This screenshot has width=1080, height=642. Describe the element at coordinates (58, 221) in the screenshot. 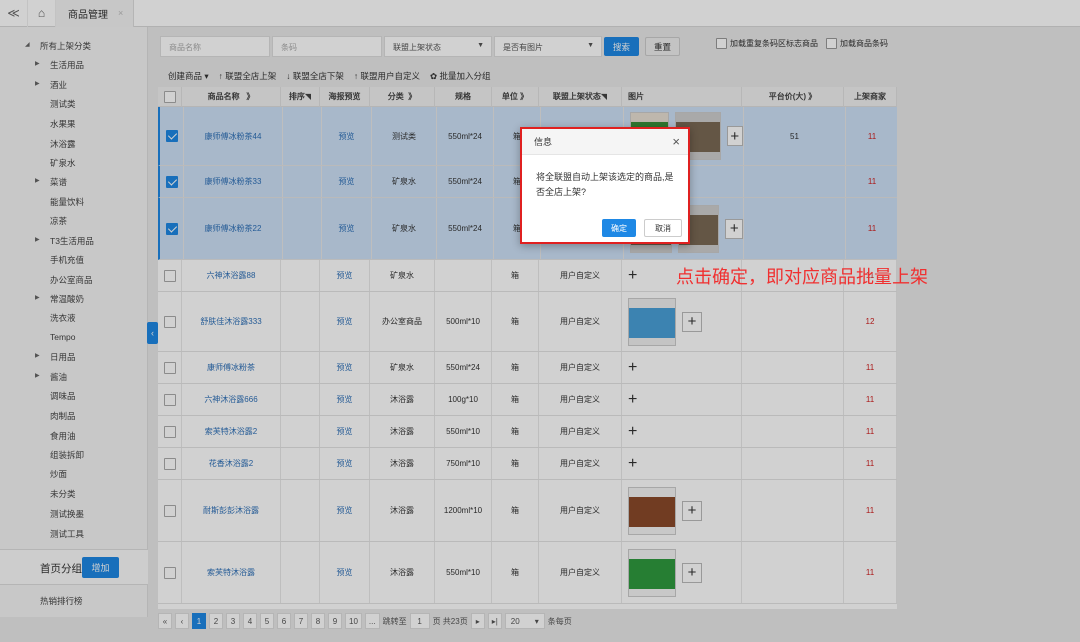

I see `sidebar-item: 凉茶` at that location.